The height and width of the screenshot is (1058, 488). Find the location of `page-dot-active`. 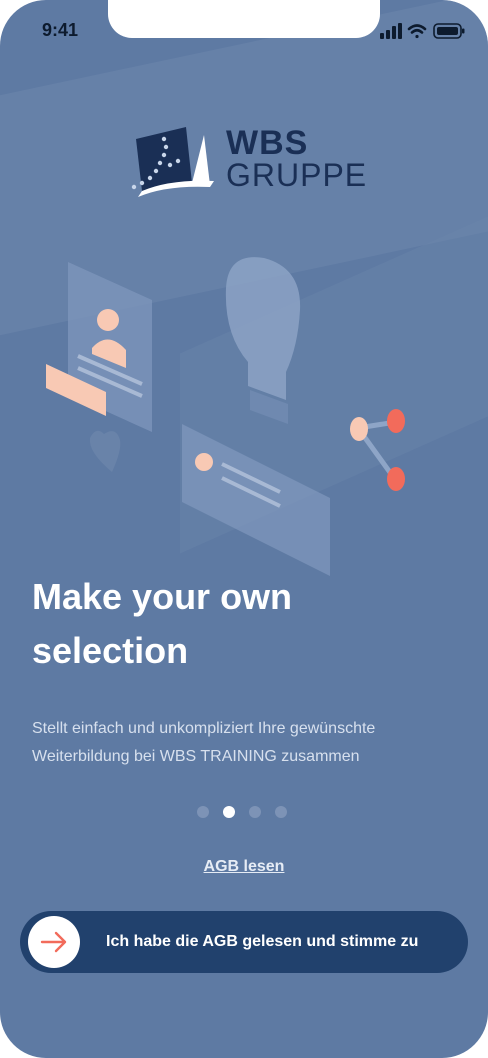

page-dot-active is located at coordinates (229, 812).